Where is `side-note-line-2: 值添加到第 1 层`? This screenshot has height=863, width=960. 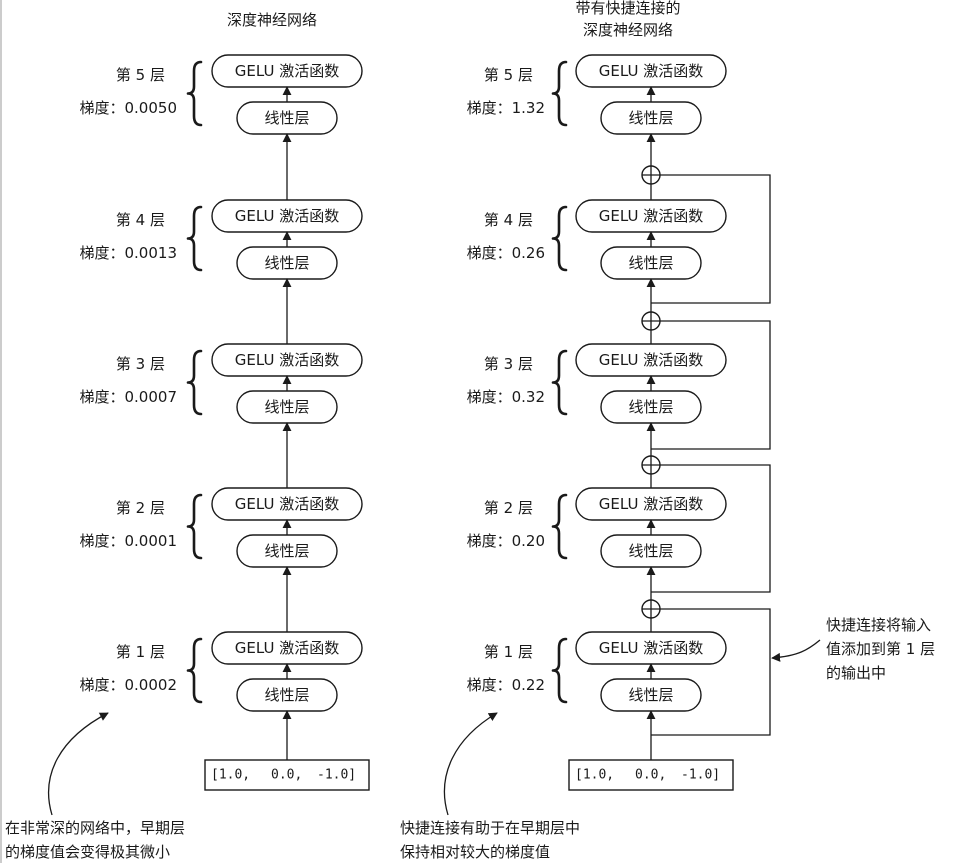
side-note-line-2: 值添加到第 1 层 is located at coordinates (880, 649).